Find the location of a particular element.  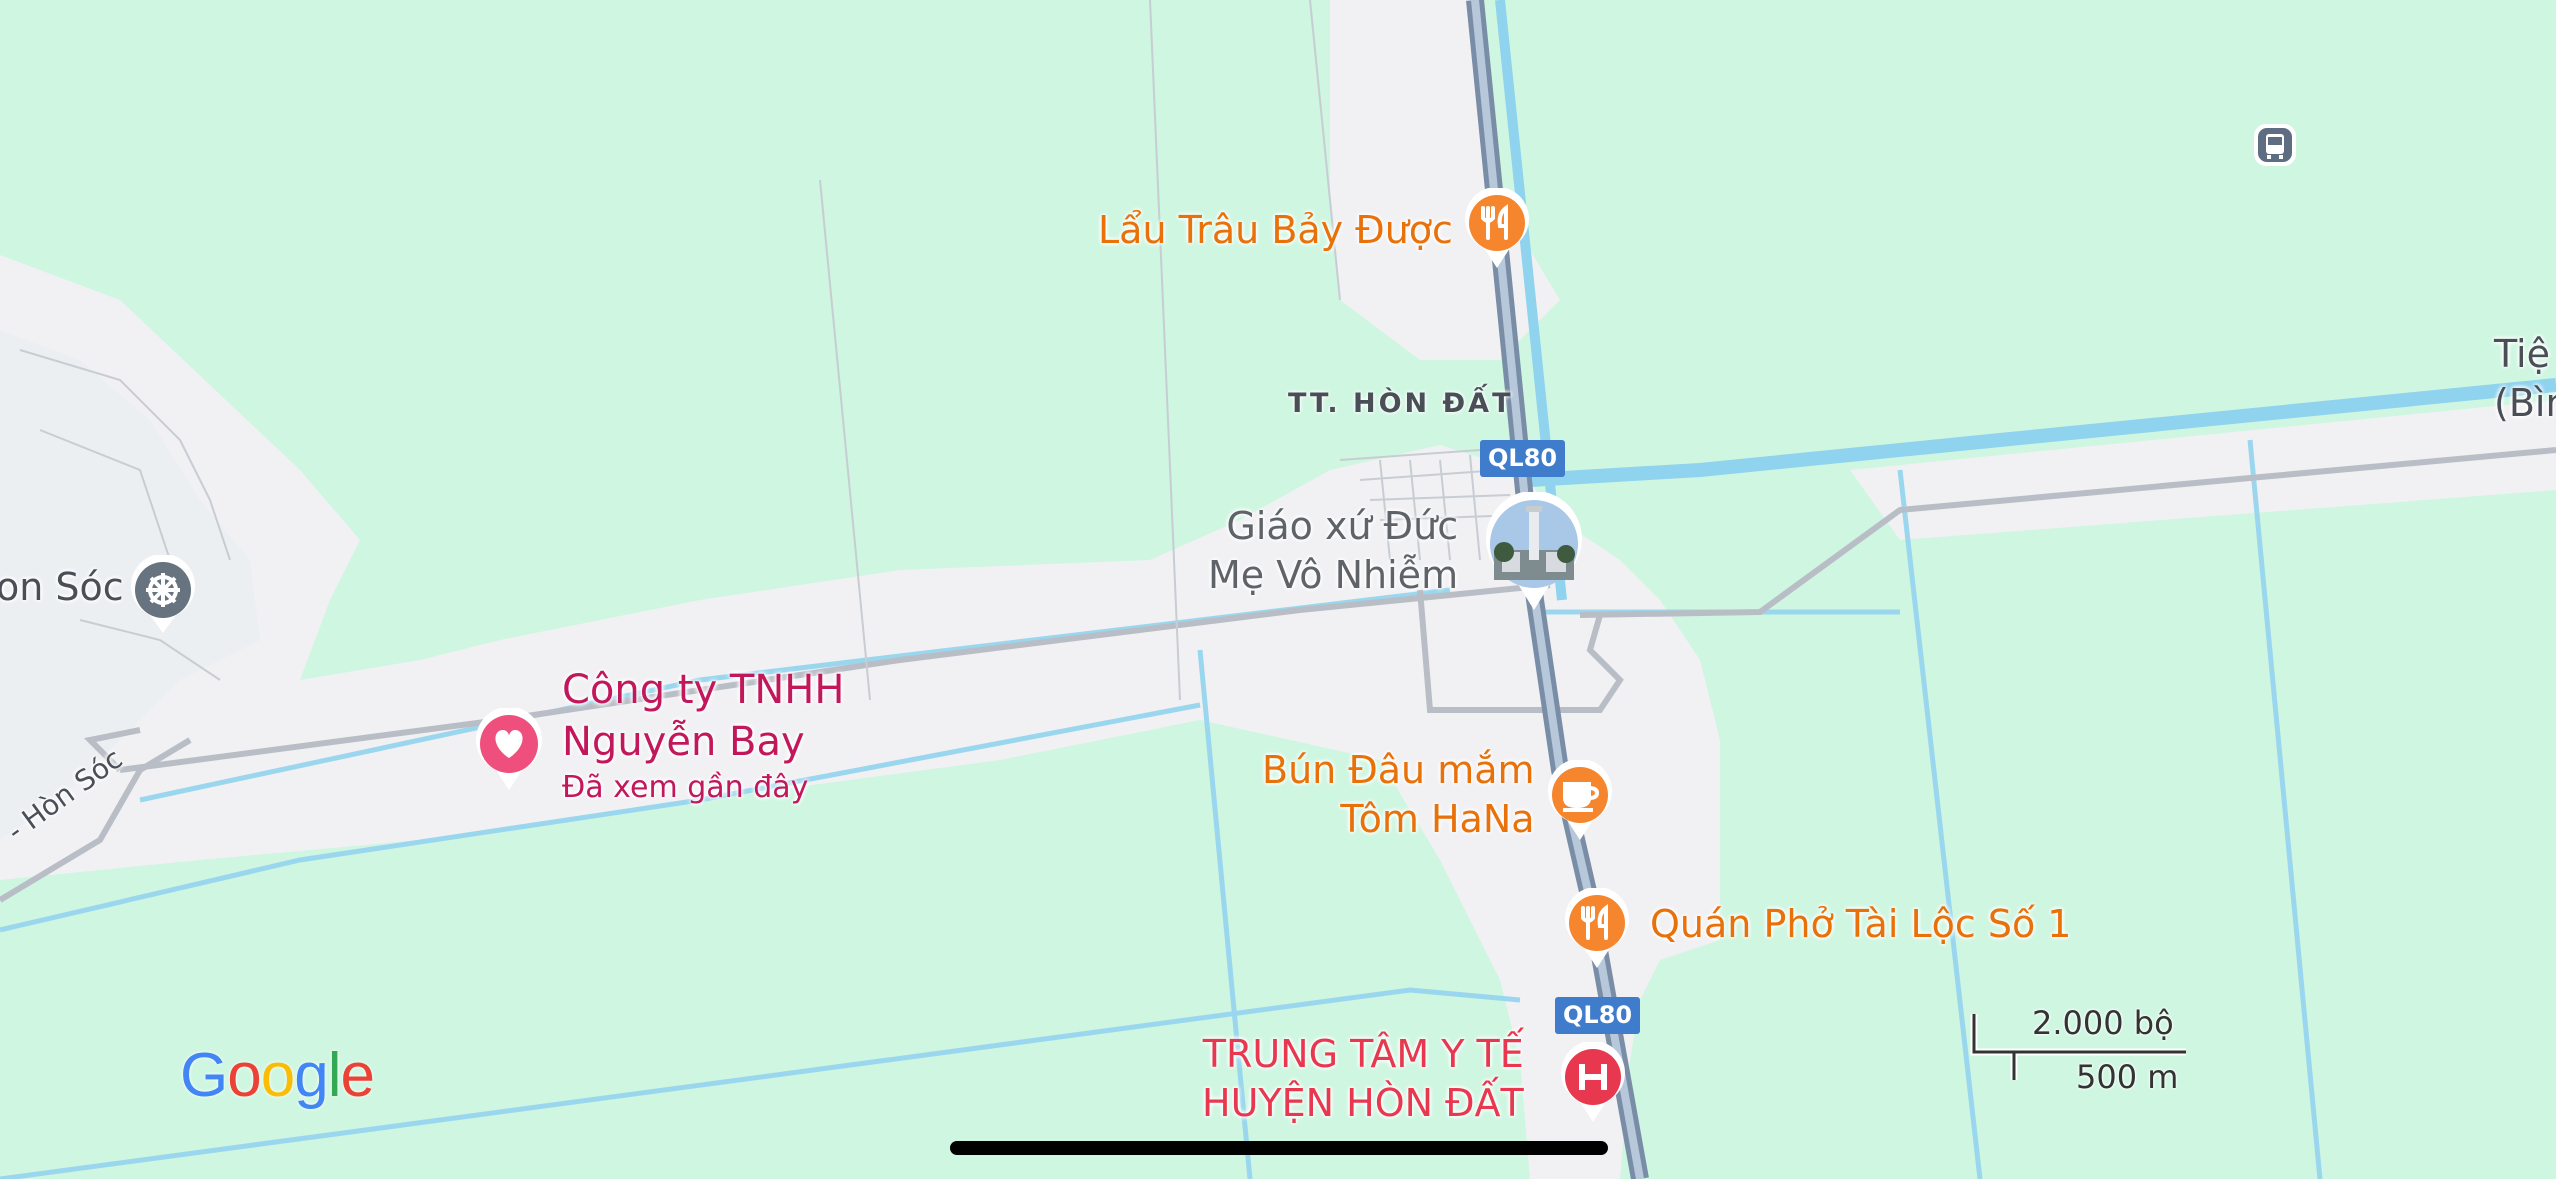

poi-label-trung-tam-y-te: TRUNG TÂM Y TẾ HUYỆN HÒN ĐẤT is located at coordinates (1363, 1079).